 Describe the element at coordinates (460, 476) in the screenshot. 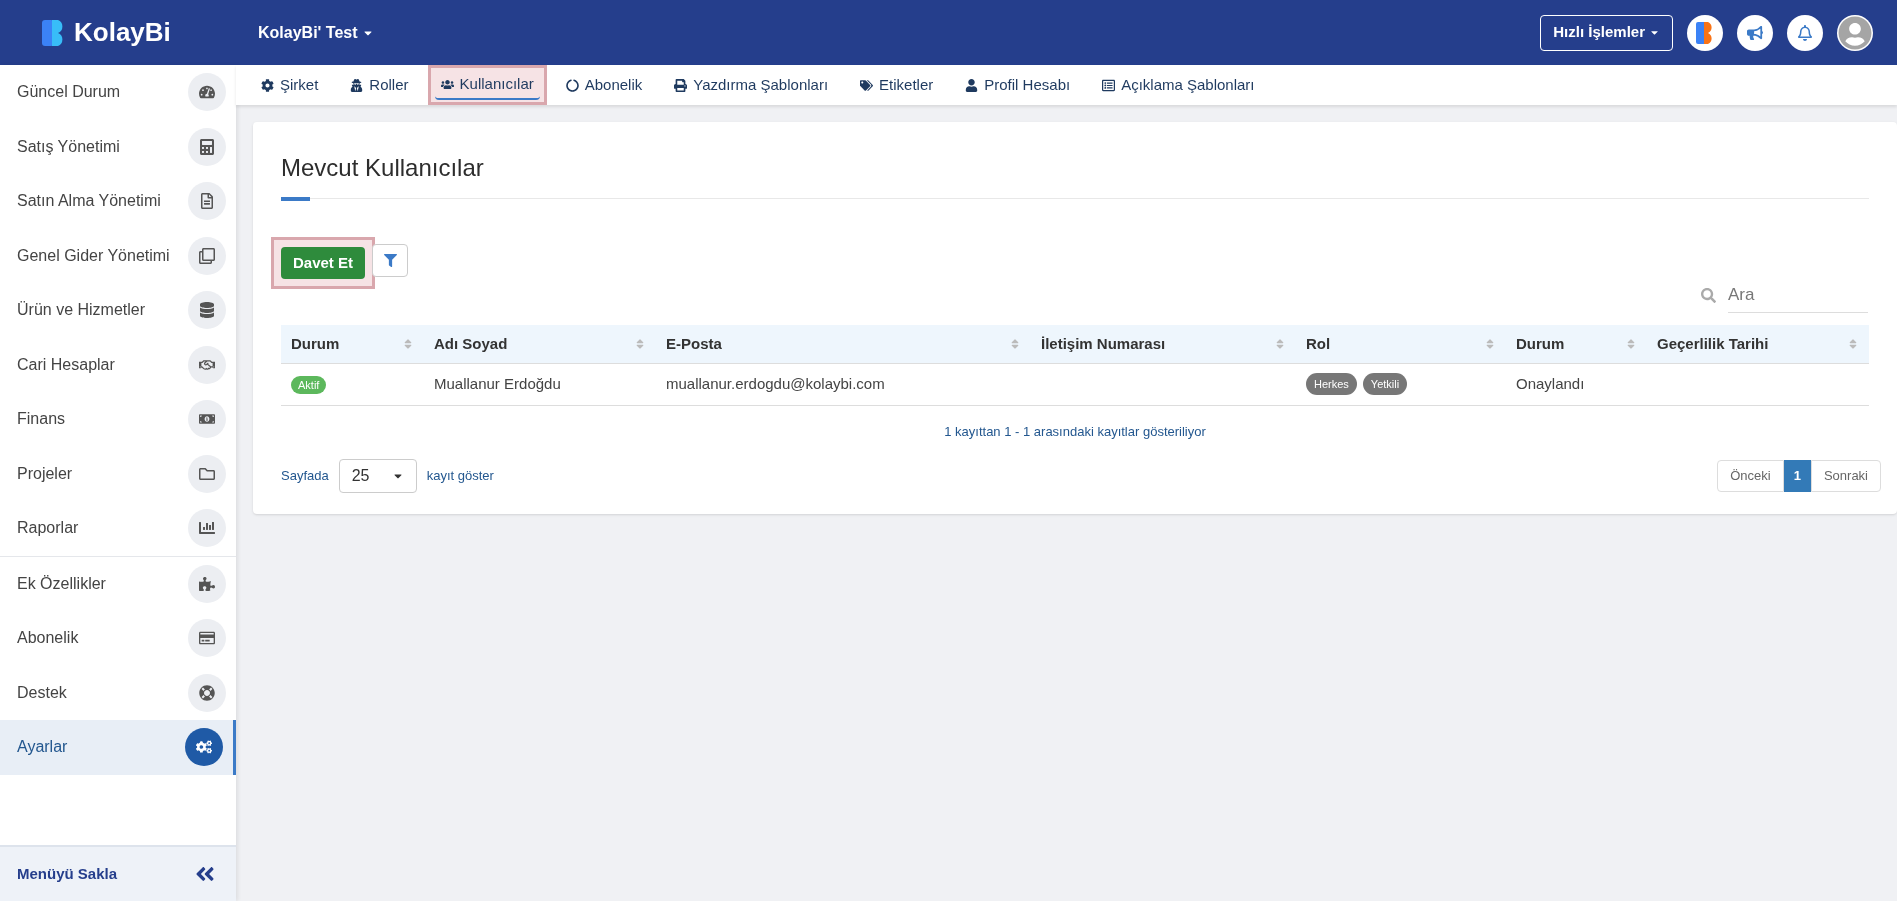

I see `page-size-label: kayıt göster` at that location.